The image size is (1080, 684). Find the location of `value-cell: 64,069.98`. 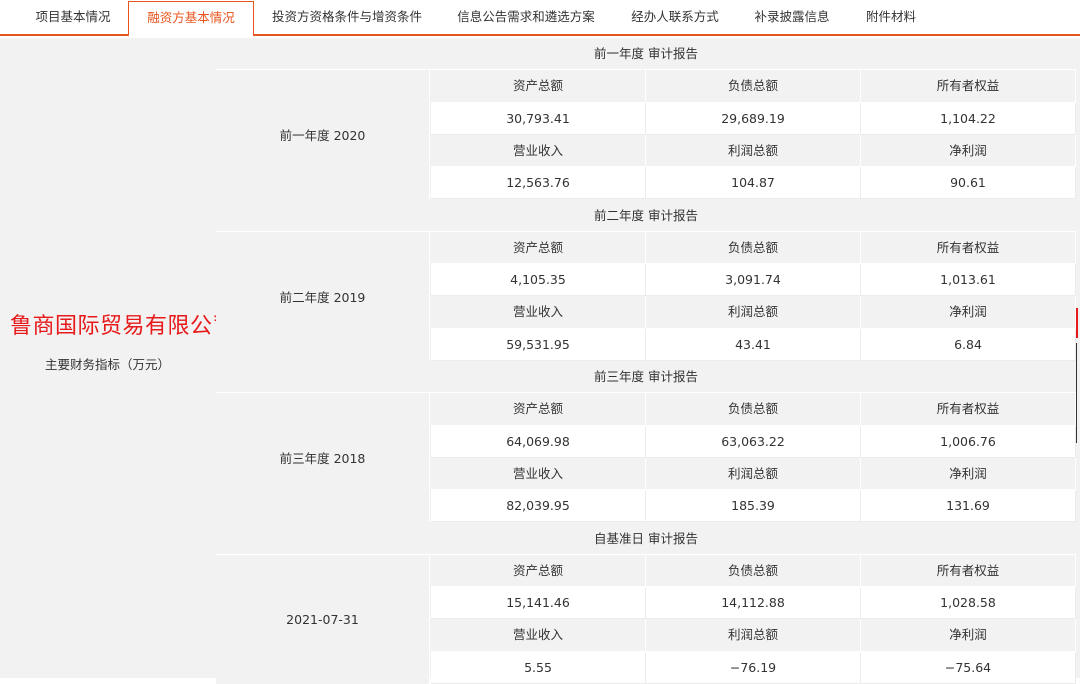

value-cell: 64,069.98 is located at coordinates (538, 442).